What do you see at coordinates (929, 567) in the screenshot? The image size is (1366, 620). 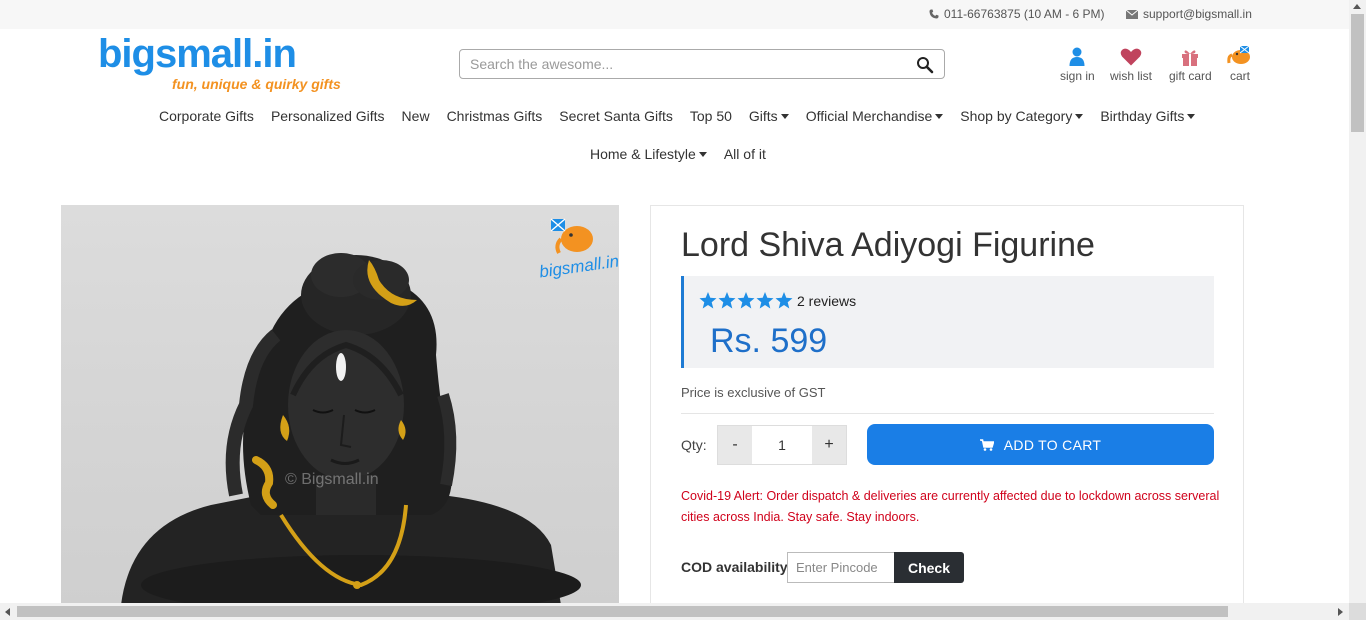 I see `check-pincode-button: Check` at bounding box center [929, 567].